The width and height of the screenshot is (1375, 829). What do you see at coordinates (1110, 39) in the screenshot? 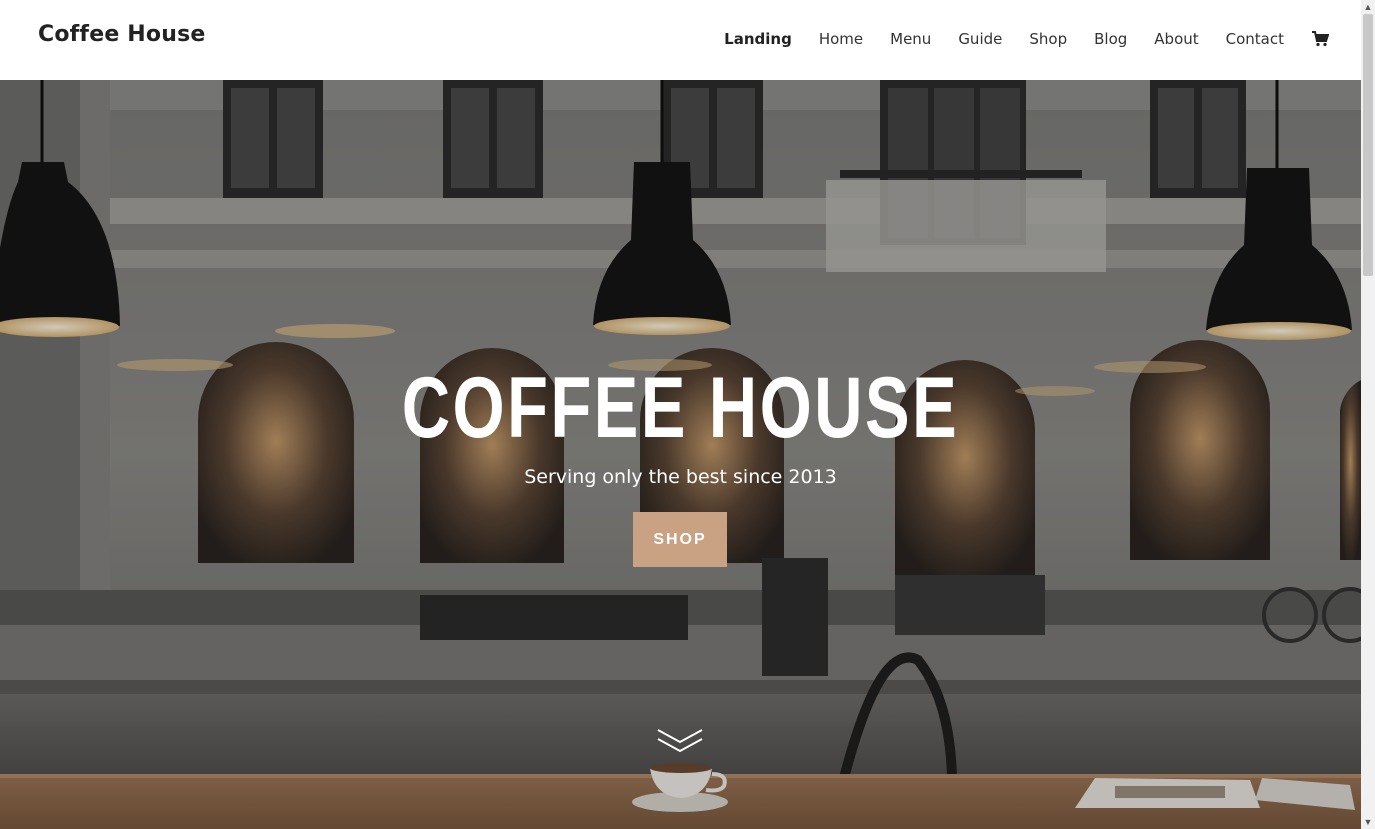
I see `nav-blog: Blog` at bounding box center [1110, 39].